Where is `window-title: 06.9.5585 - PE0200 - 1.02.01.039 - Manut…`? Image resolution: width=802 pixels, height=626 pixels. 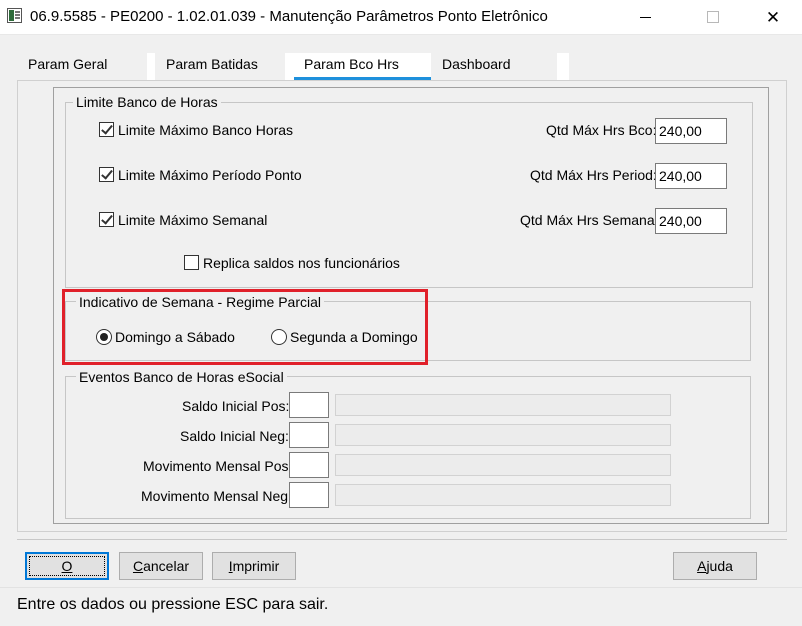
window-title: 06.9.5585 - PE0200 - 1.02.01.039 - Manut… is located at coordinates (289, 16).